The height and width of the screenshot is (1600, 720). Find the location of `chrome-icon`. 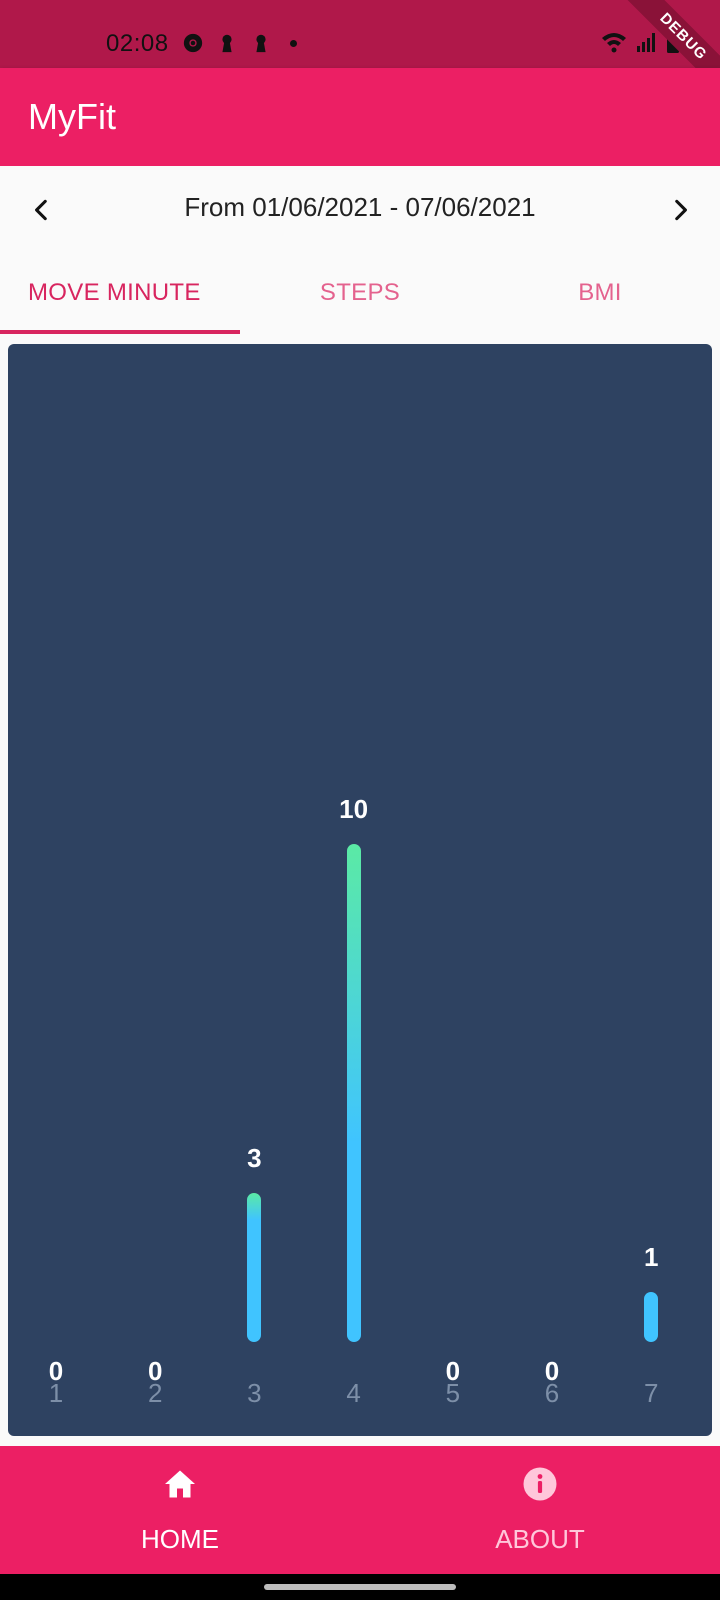

chrome-icon is located at coordinates (193, 43).